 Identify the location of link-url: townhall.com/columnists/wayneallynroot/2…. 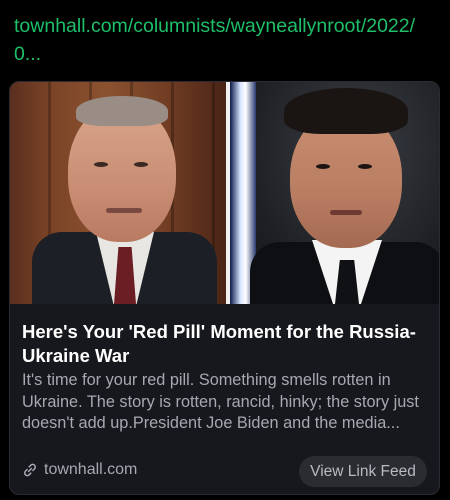
(225, 40).